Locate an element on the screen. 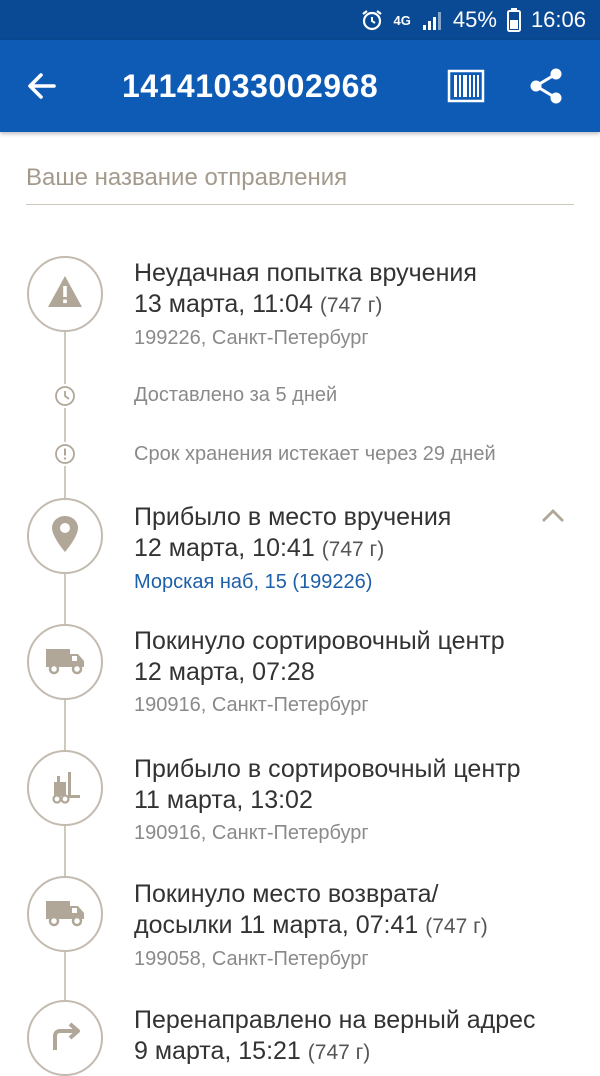 Image resolution: width=600 pixels, height=1076 pixels. post-office-address-link: Морская наб, 15 (199226) is located at coordinates (354, 582).